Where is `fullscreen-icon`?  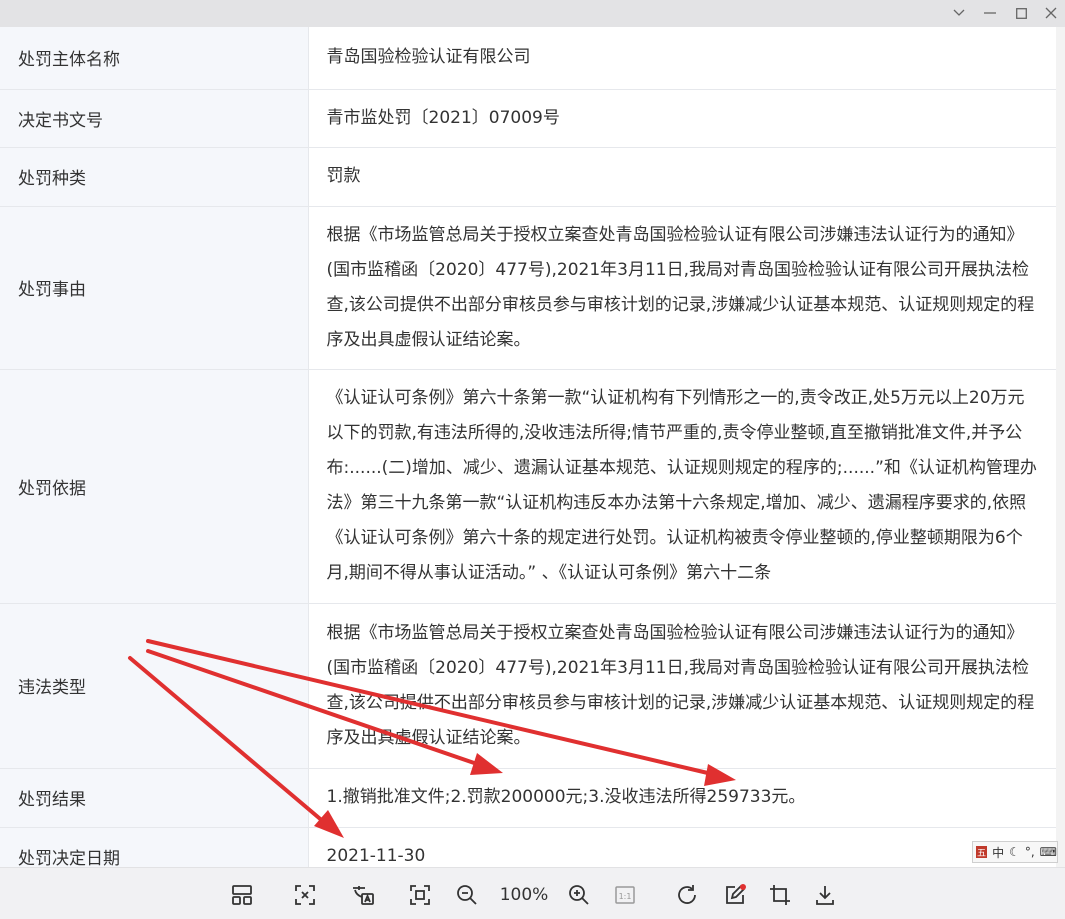 fullscreen-icon is located at coordinates (420, 895).